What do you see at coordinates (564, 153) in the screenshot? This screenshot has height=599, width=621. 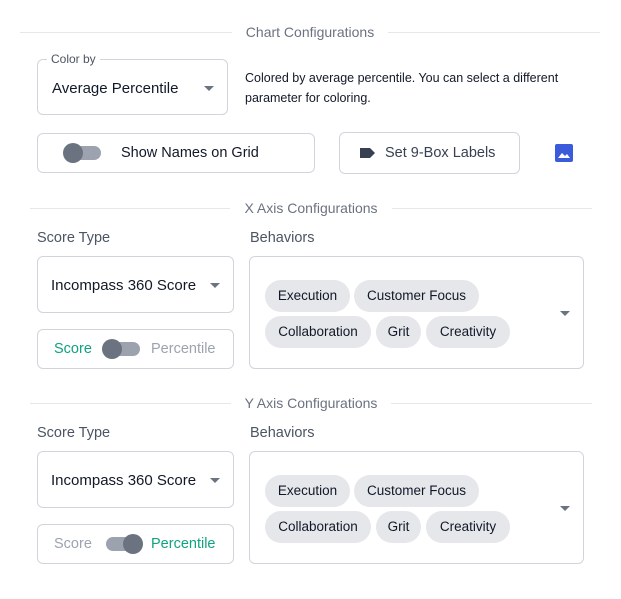 I see `image-icon` at bounding box center [564, 153].